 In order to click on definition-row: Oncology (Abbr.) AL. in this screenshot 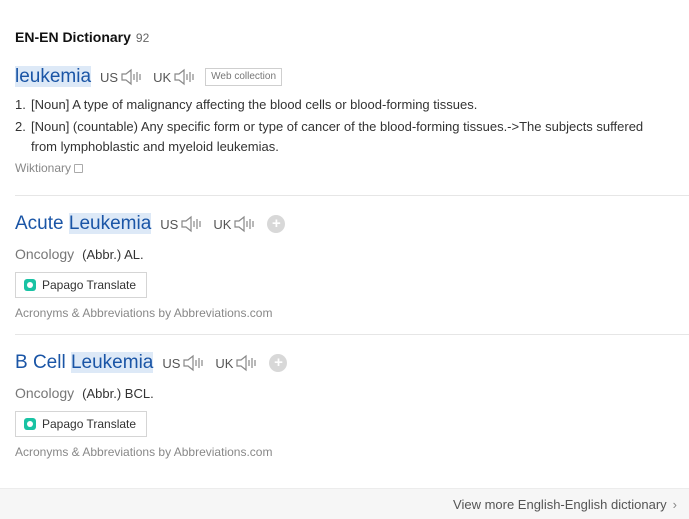, I will do `click(352, 254)`.